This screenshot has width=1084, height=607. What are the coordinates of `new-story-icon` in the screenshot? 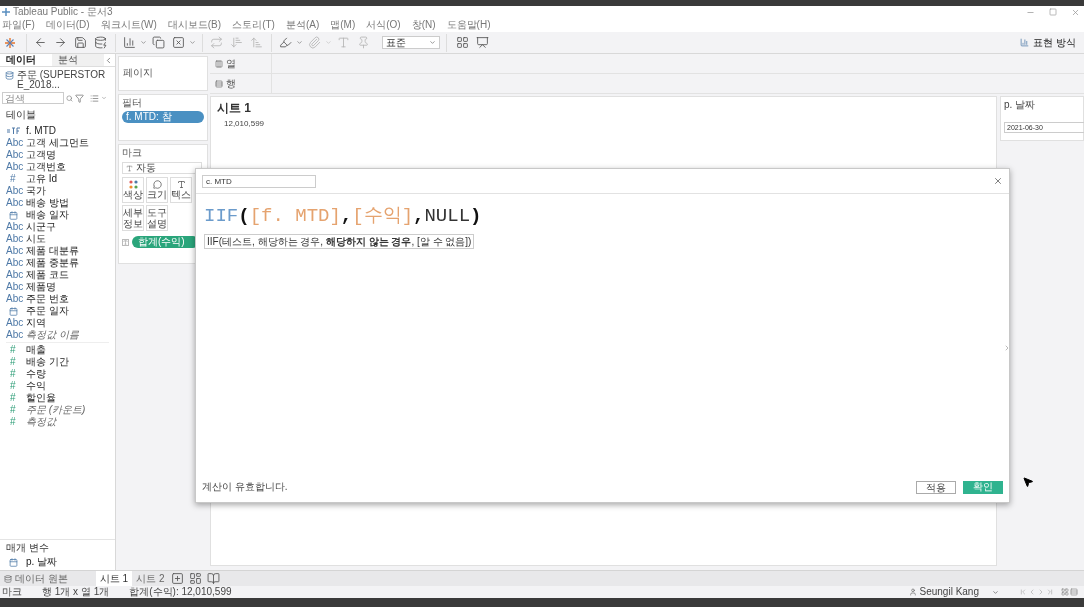 It's located at (213, 578).